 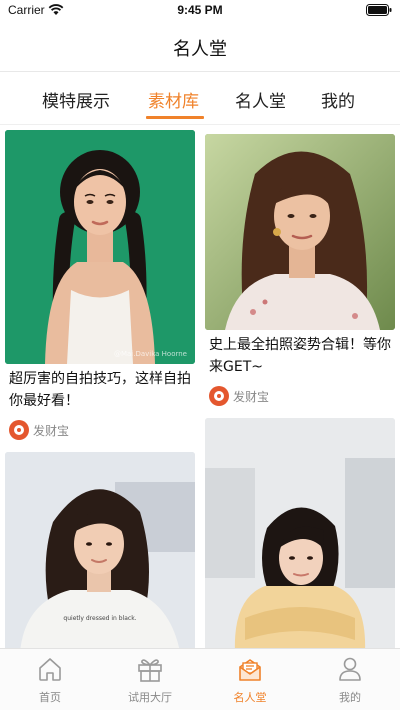 I want to click on status-bar: Carrier 9:45 PM, so click(x=200, y=11).